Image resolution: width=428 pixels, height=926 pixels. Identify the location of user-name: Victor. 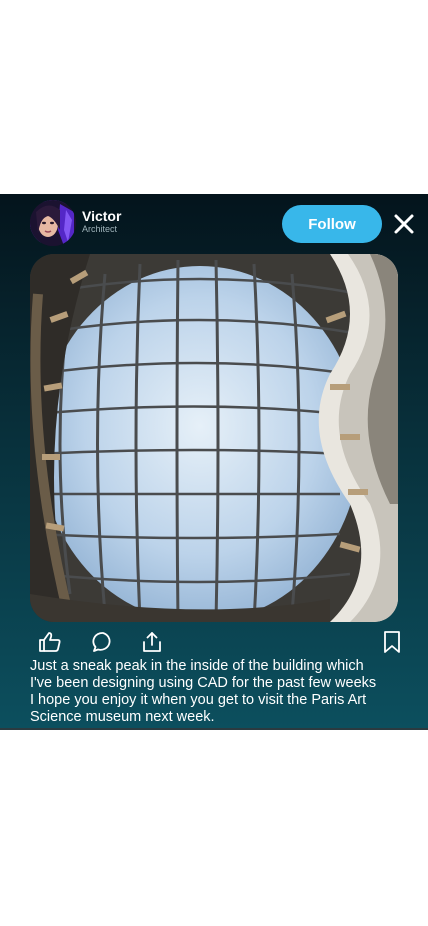
(101, 216).